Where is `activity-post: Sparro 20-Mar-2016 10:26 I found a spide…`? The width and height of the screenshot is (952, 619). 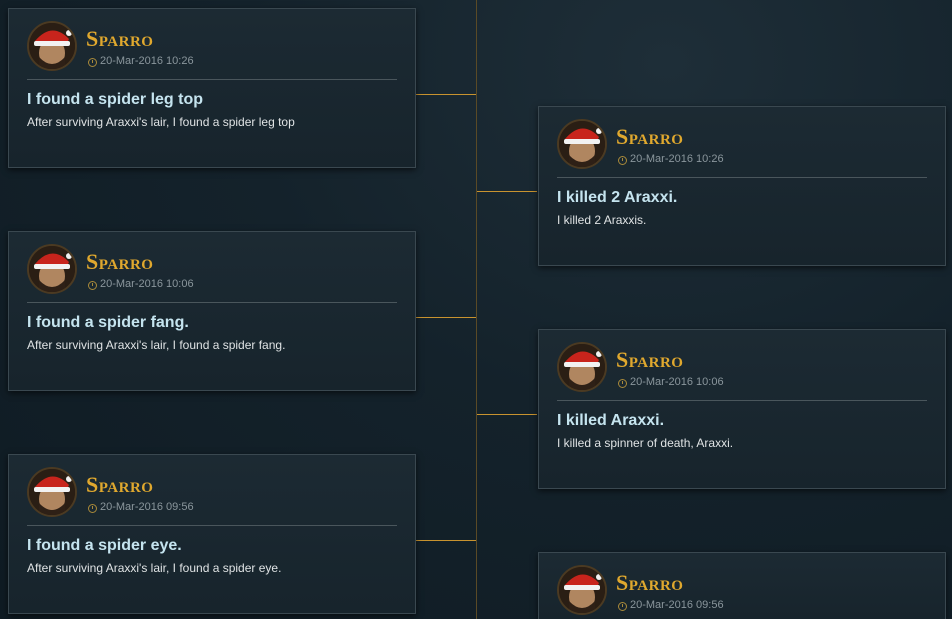 activity-post: Sparro 20-Mar-2016 10:26 I found a spide… is located at coordinates (212, 88).